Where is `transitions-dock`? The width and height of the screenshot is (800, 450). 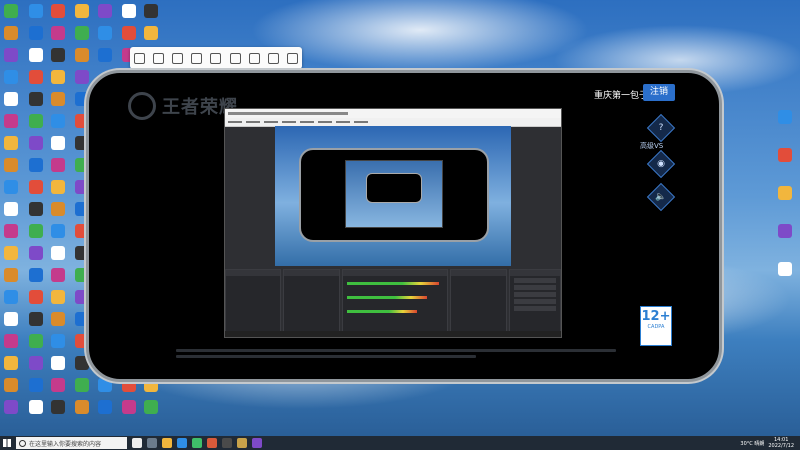
transitions-dock is located at coordinates (478, 303).